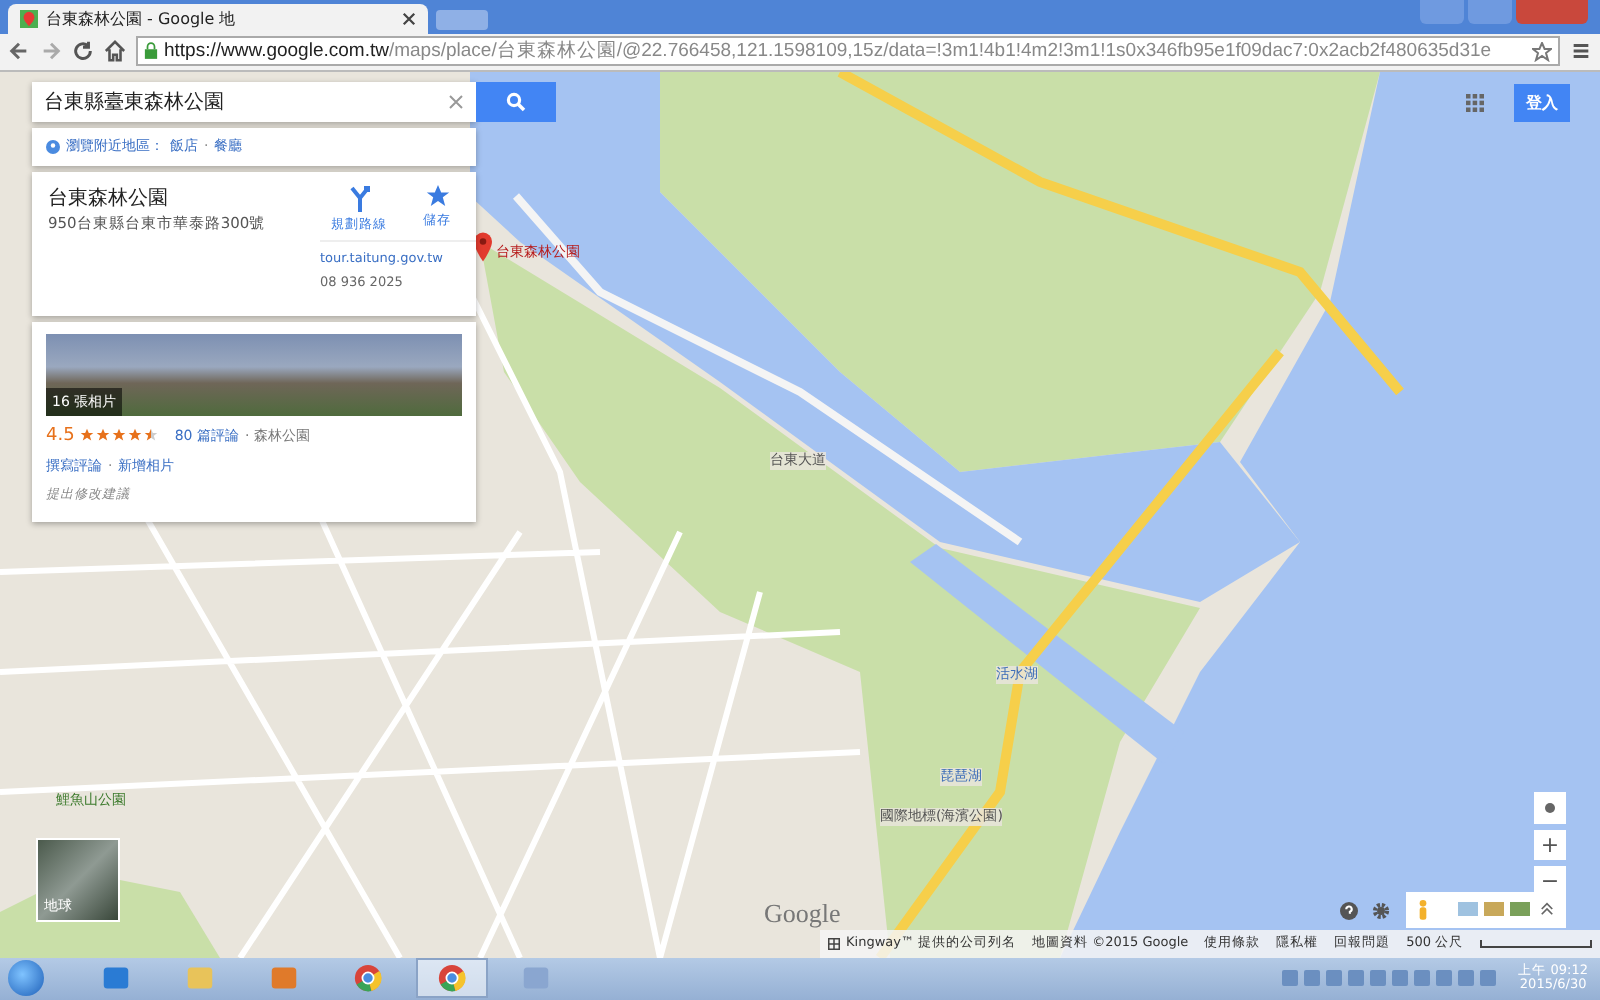 This screenshot has width=1600, height=1000. Describe the element at coordinates (109, 198) in the screenshot. I see `place-name: 台東森林公園` at that location.